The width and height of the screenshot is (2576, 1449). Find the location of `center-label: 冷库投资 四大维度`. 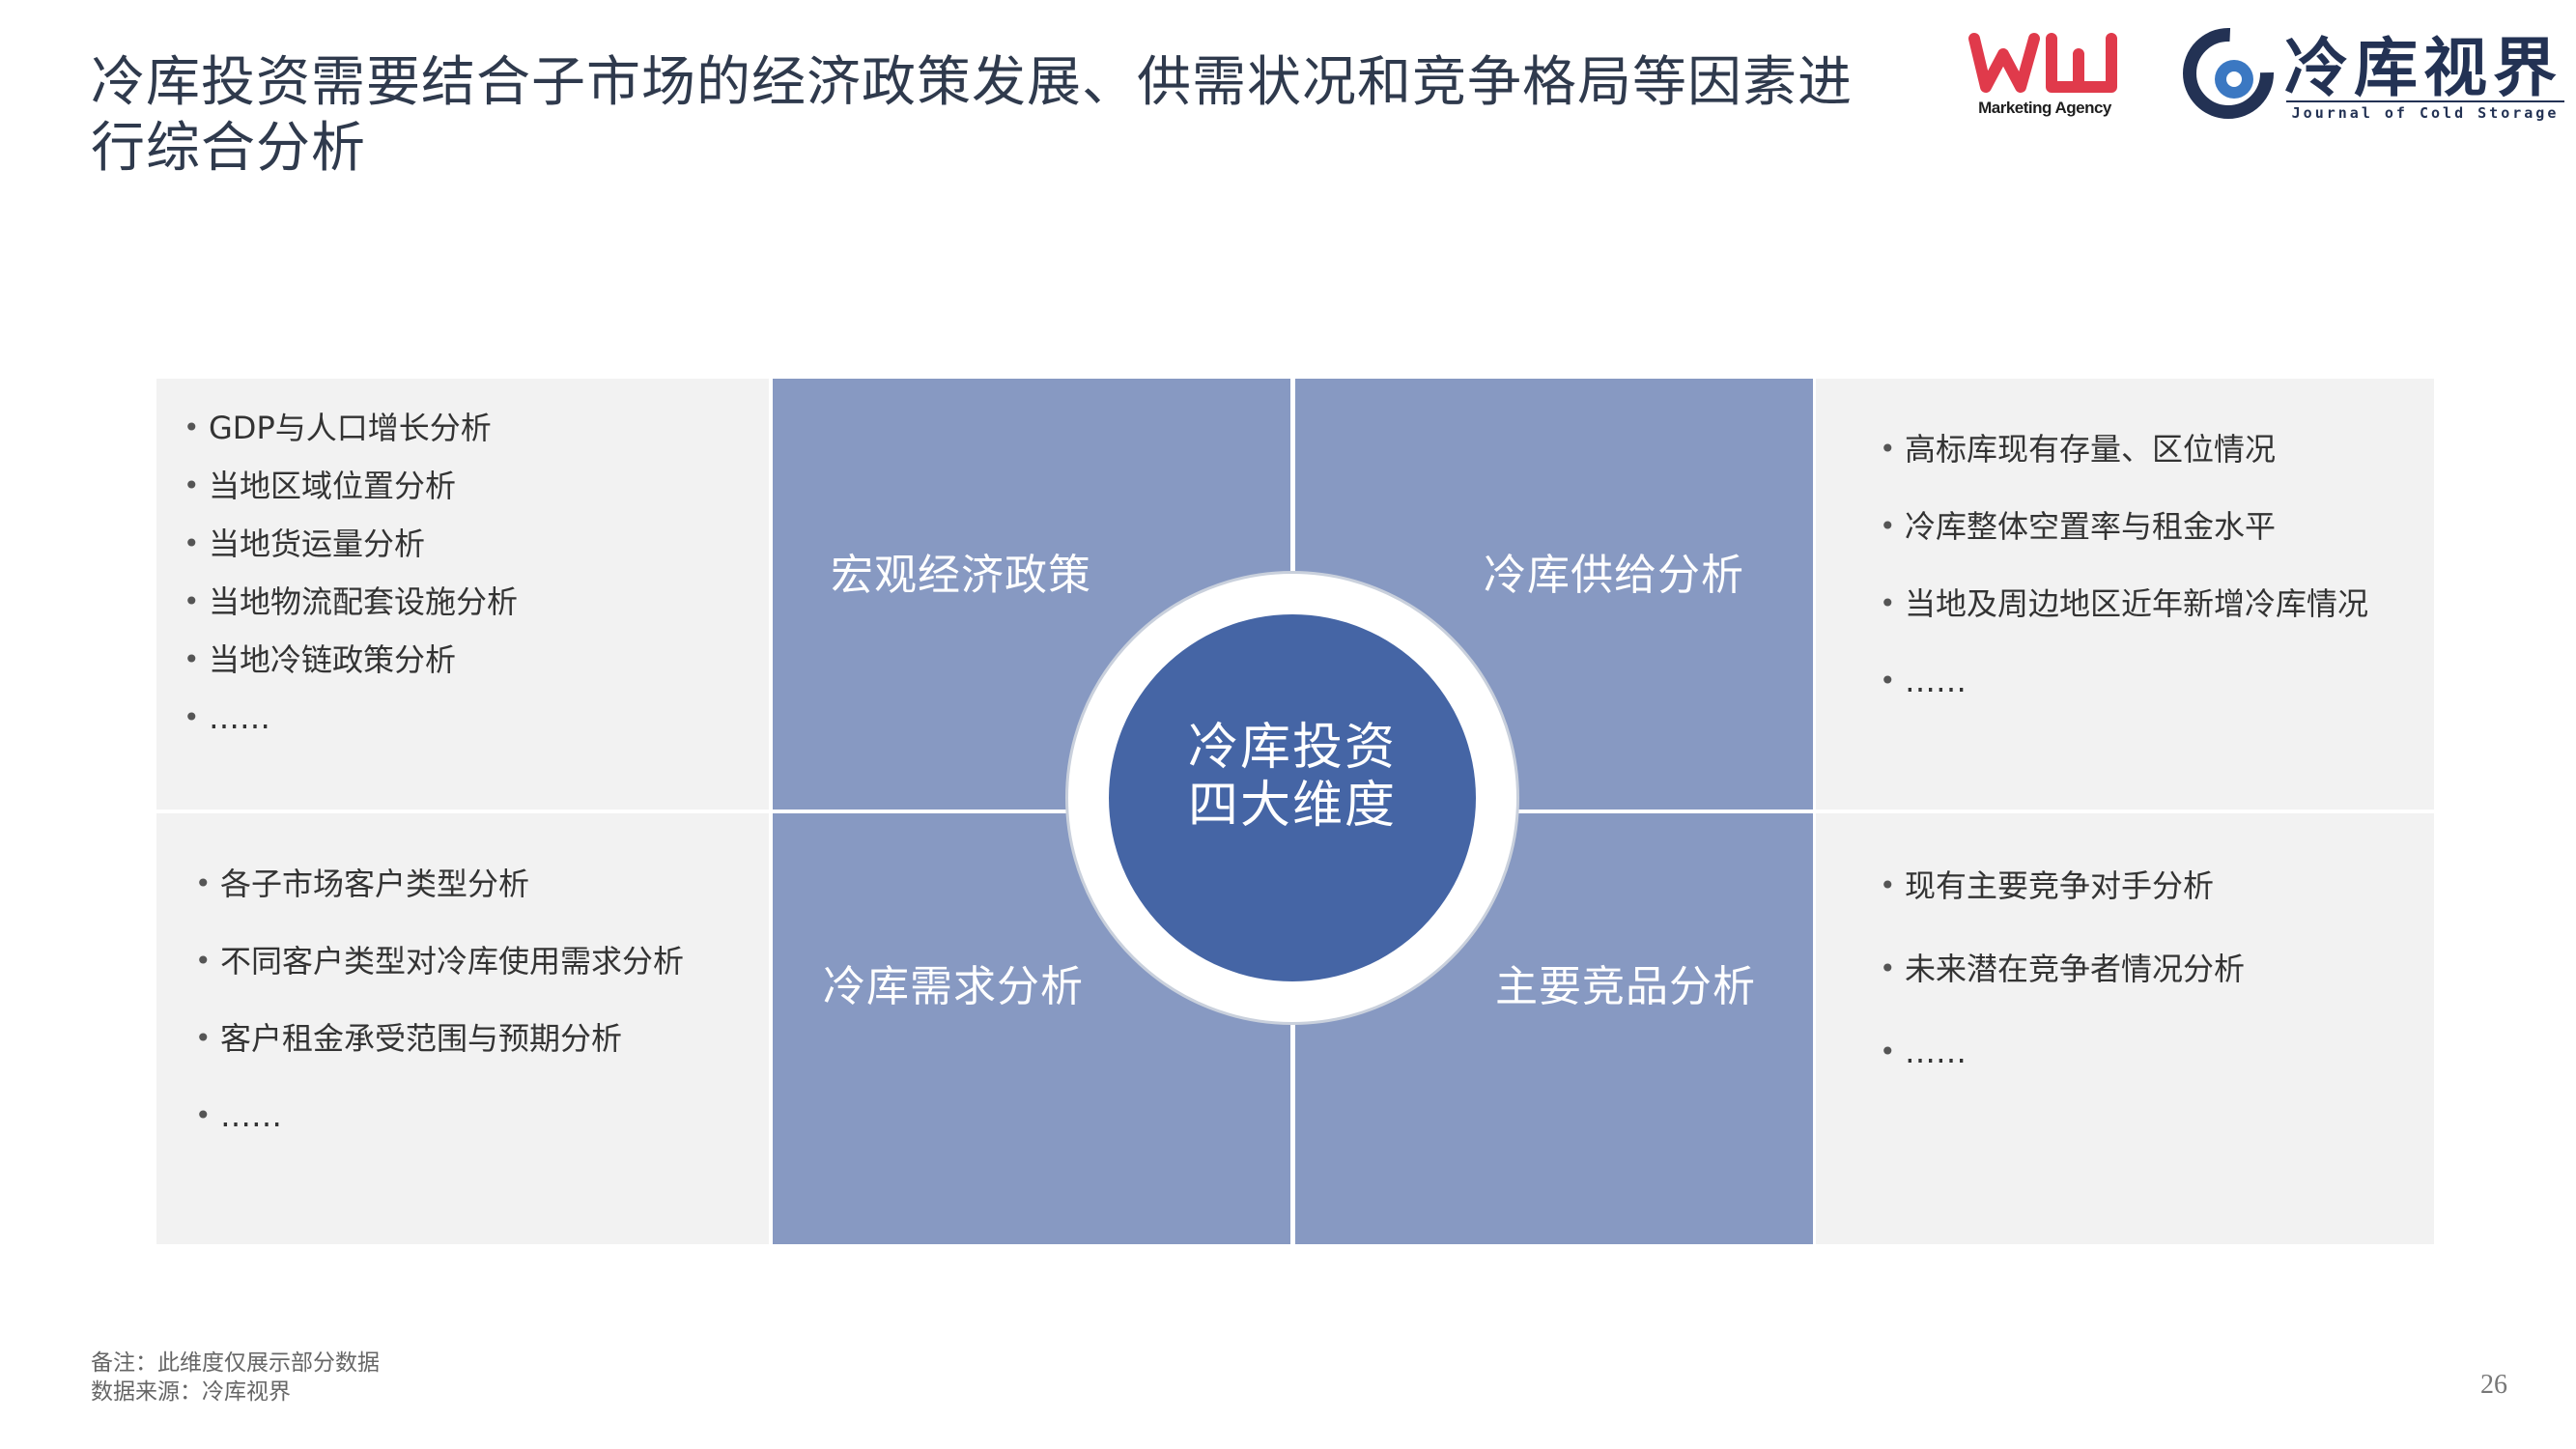

center-label: 冷库投资 四大维度 is located at coordinates (1292, 777).